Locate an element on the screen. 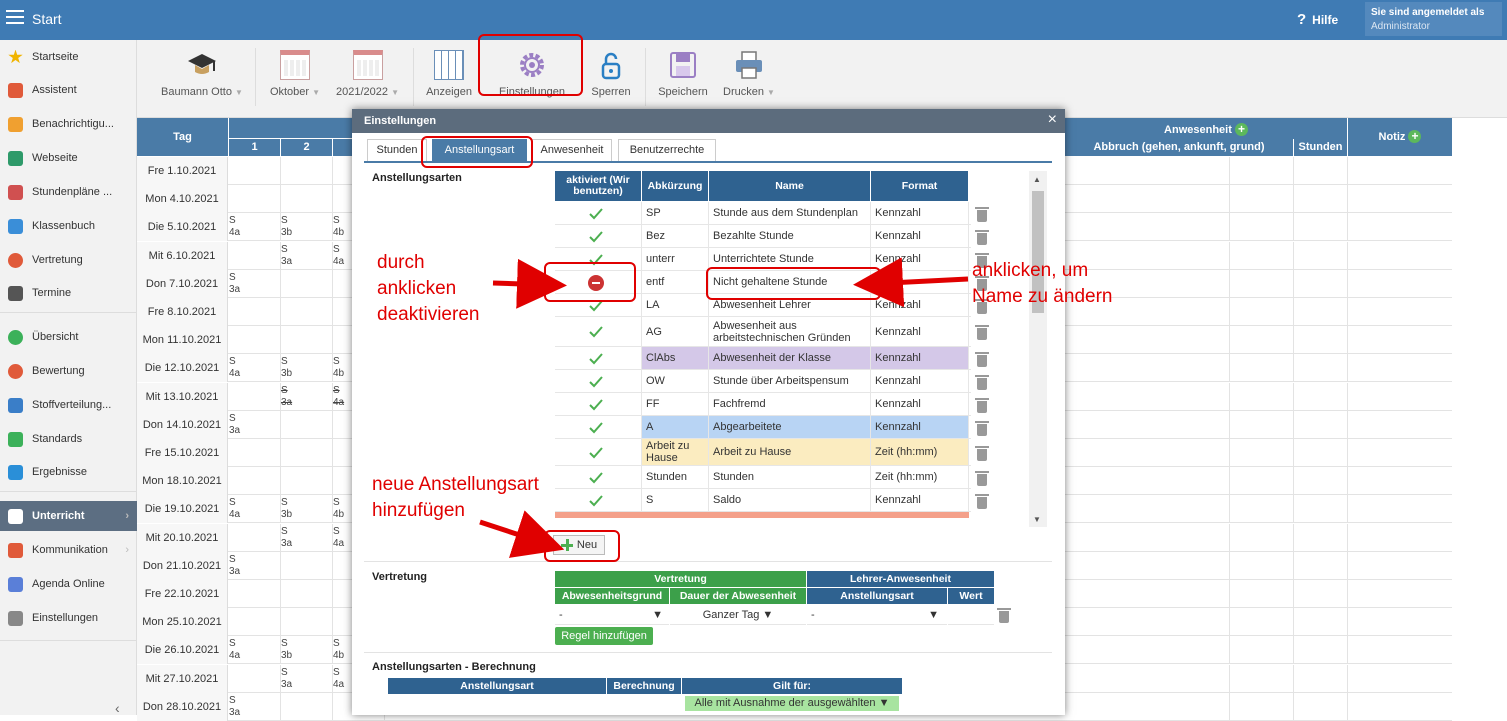 Image resolution: width=1507 pixels, height=721 pixels. sidebar-item-vertretung: Vertretung is located at coordinates (68, 260).